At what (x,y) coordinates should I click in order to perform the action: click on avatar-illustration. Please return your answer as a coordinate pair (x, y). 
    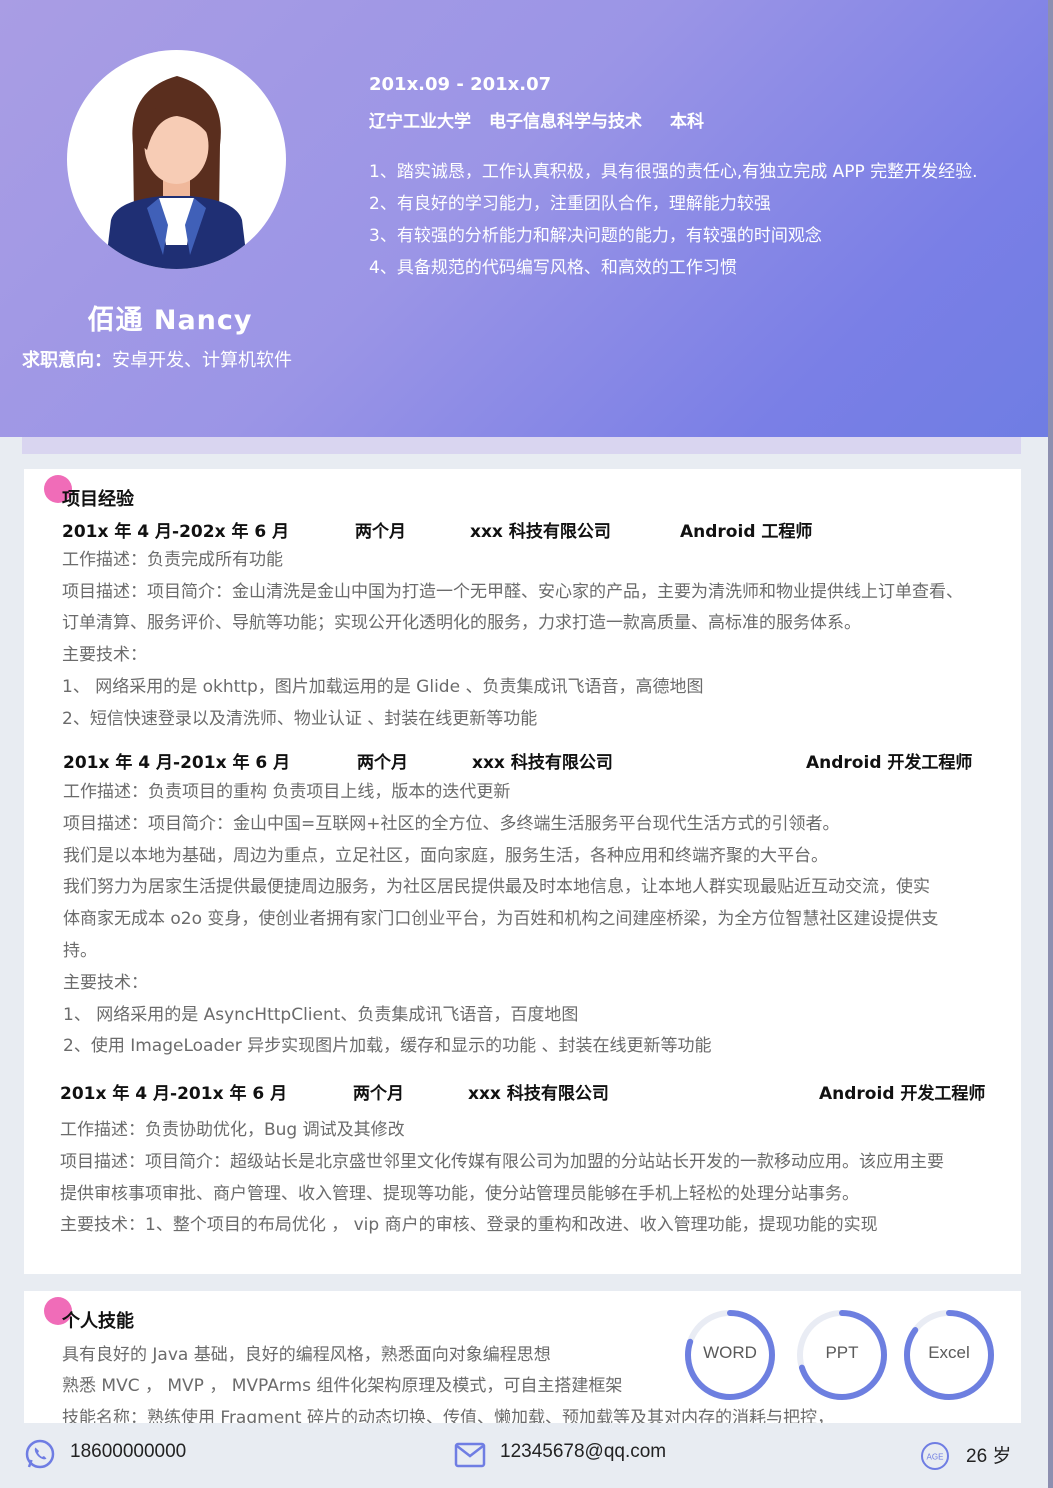
    Looking at the image, I should click on (176, 172).